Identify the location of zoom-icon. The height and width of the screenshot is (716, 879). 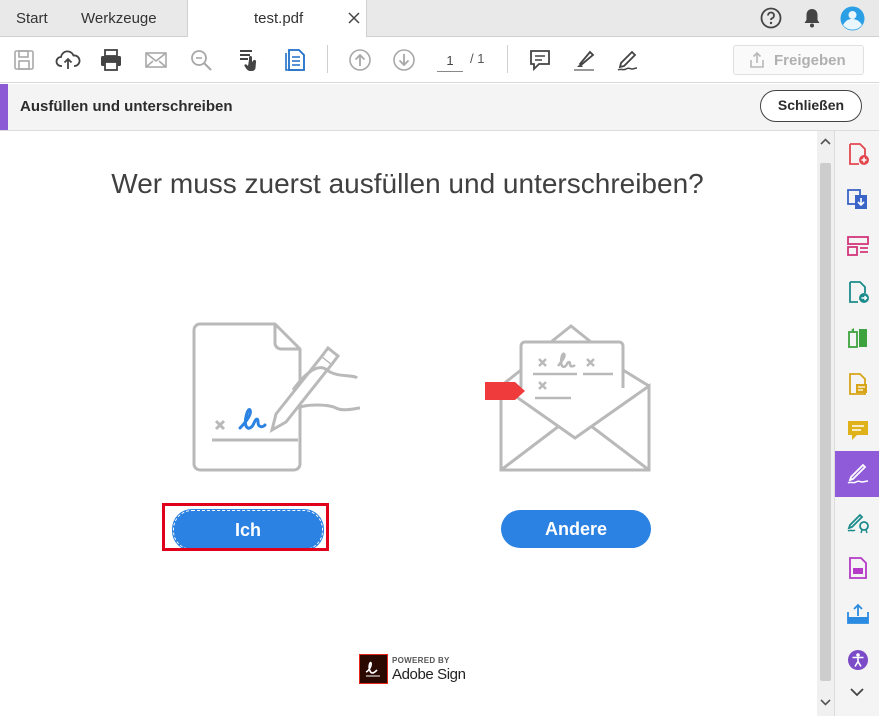
(201, 60).